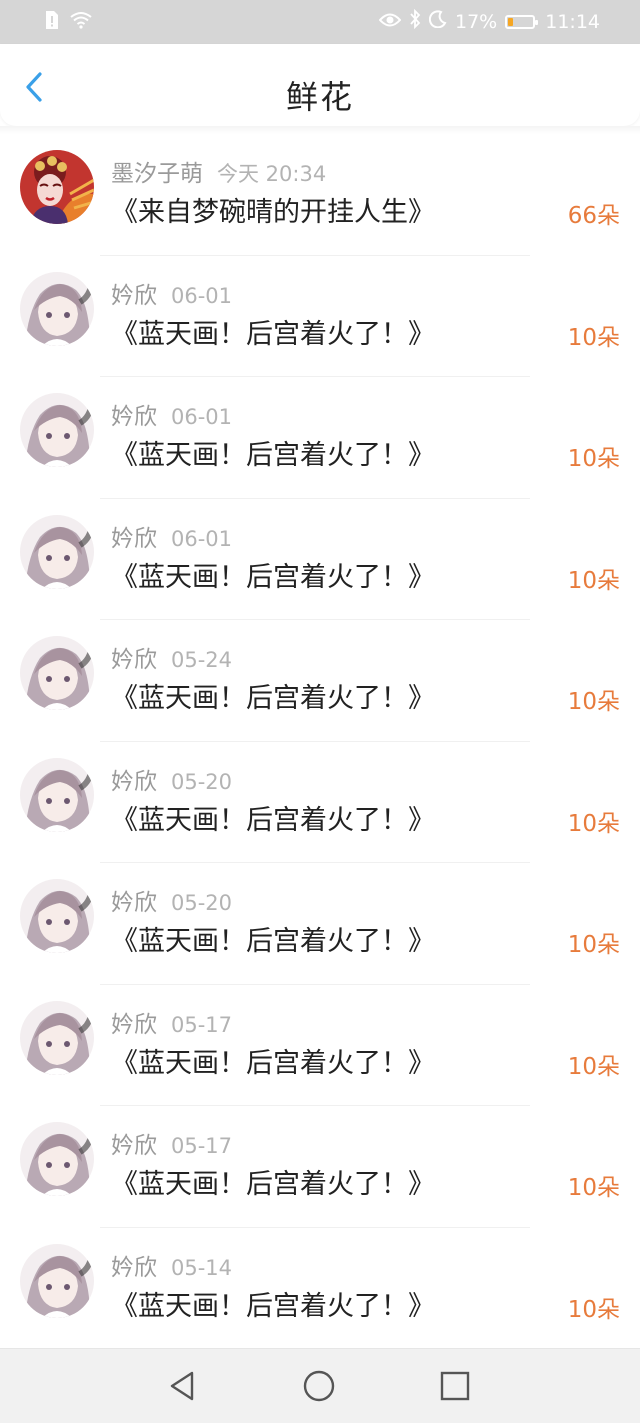  I want to click on battery-percent: 17%, so click(476, 21).